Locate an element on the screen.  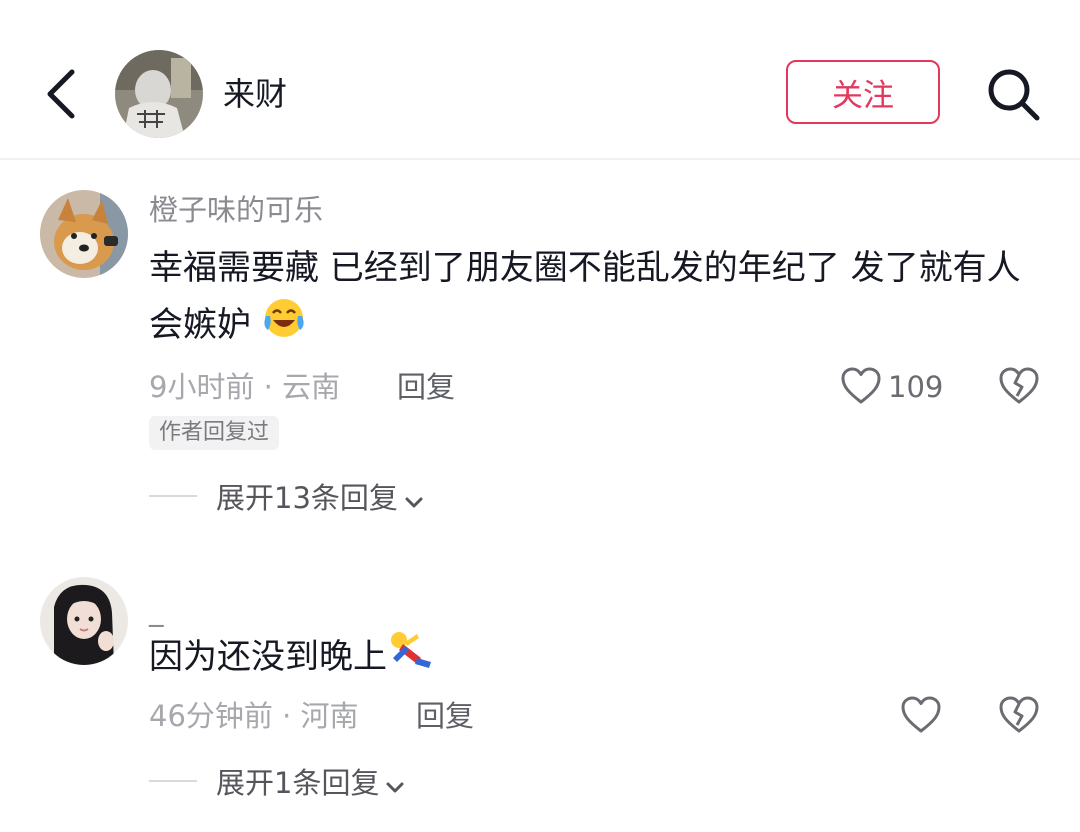
expand-replies-button: 展开13条回复 is located at coordinates (320, 499).